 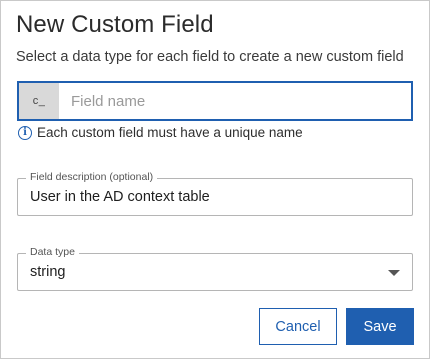 What do you see at coordinates (52, 252) in the screenshot?
I see `data-type-label: Data type` at bounding box center [52, 252].